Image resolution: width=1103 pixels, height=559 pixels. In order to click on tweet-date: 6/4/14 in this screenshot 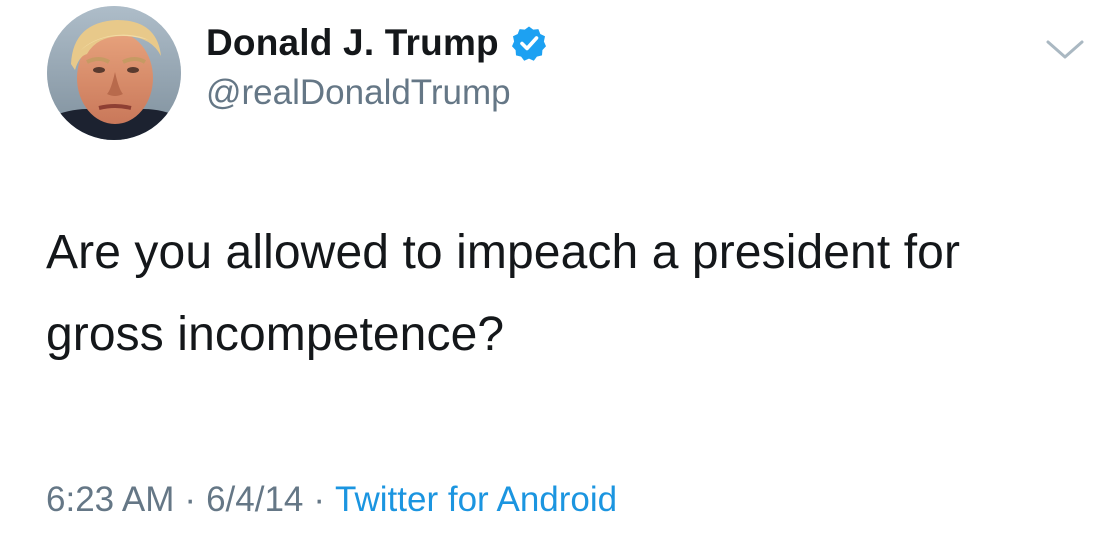, I will do `click(254, 499)`.